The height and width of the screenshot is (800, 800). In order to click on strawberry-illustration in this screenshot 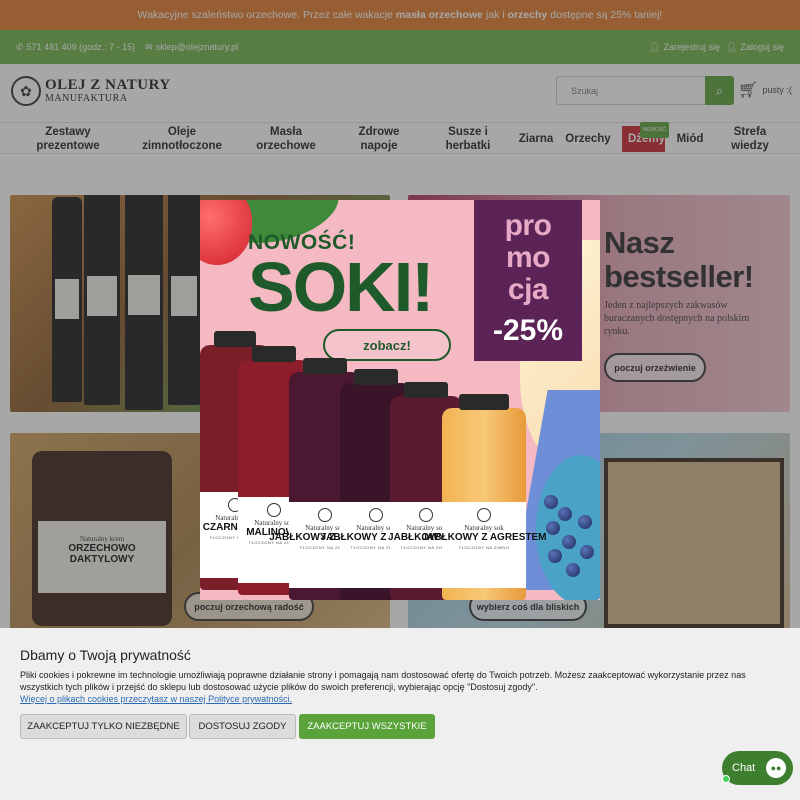, I will do `click(226, 232)`.